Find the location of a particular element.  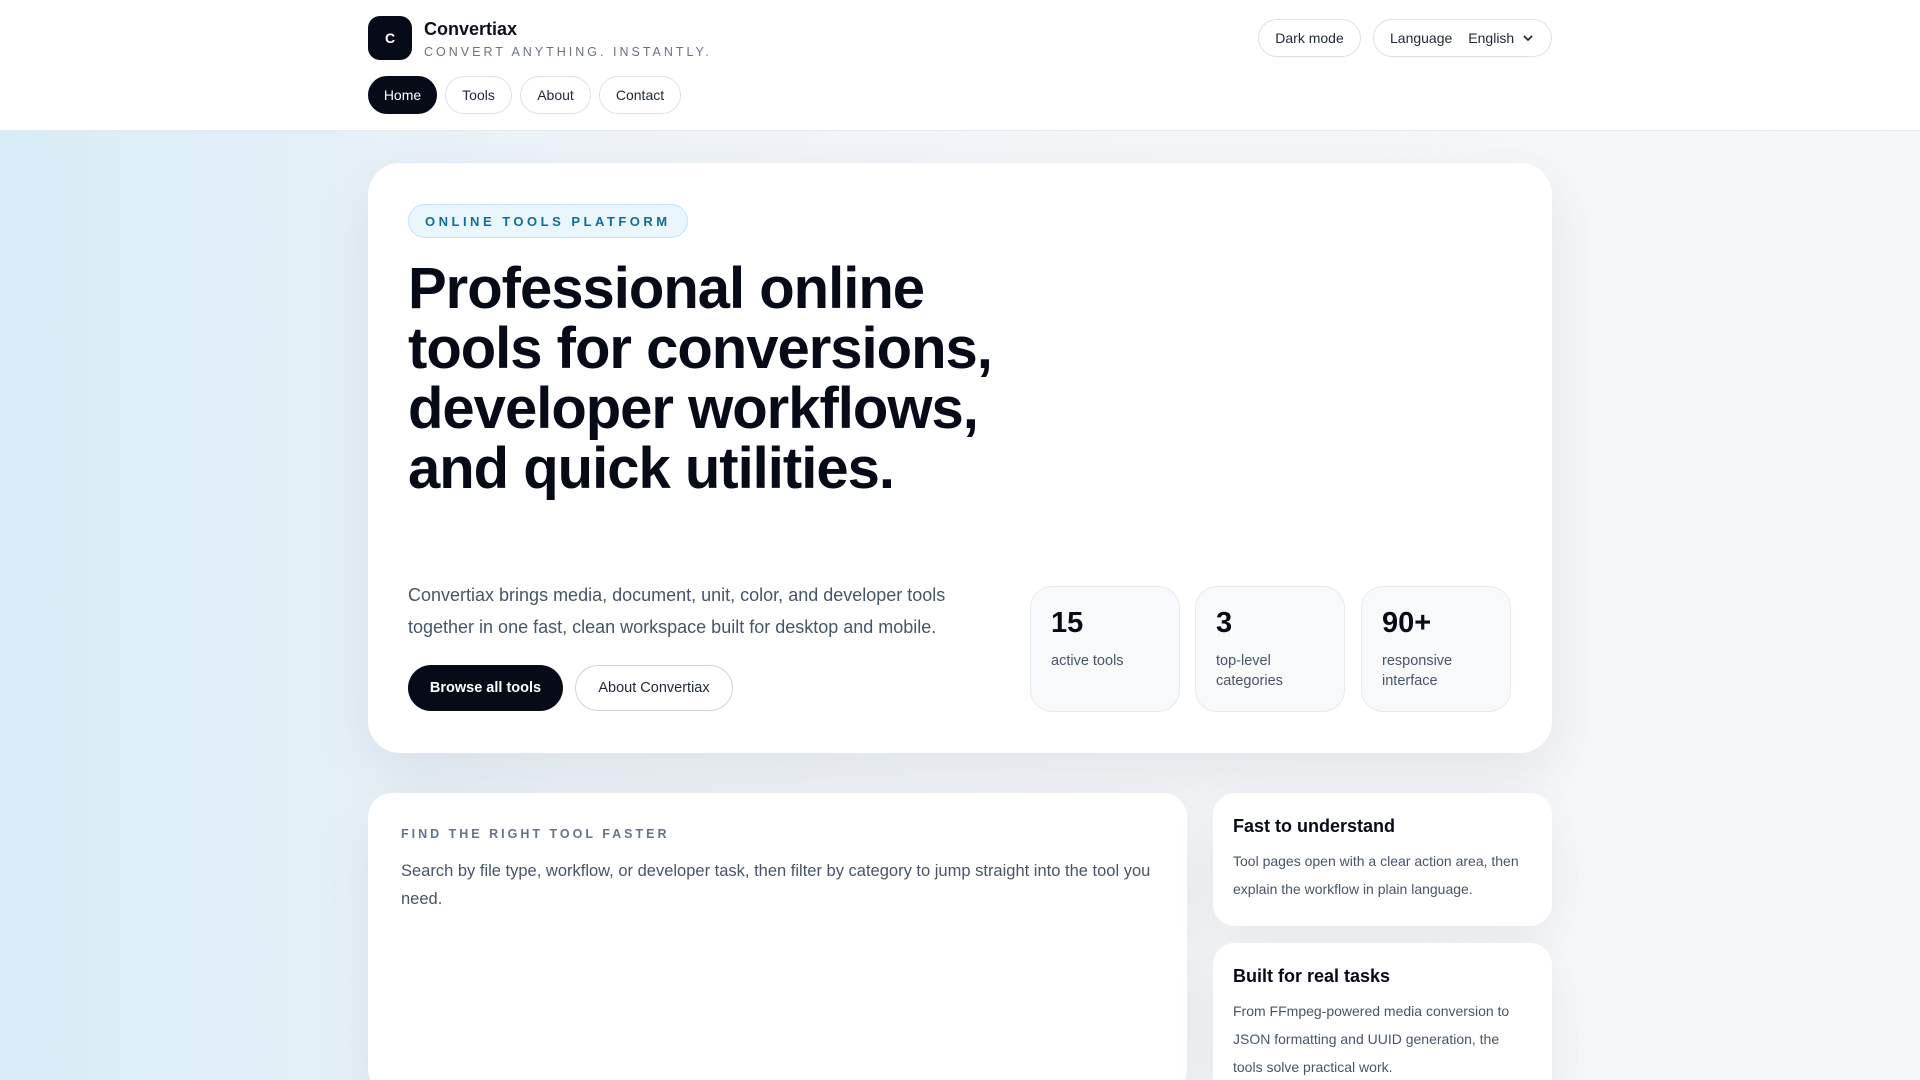

feature-title: Fast to understand is located at coordinates (1314, 826).